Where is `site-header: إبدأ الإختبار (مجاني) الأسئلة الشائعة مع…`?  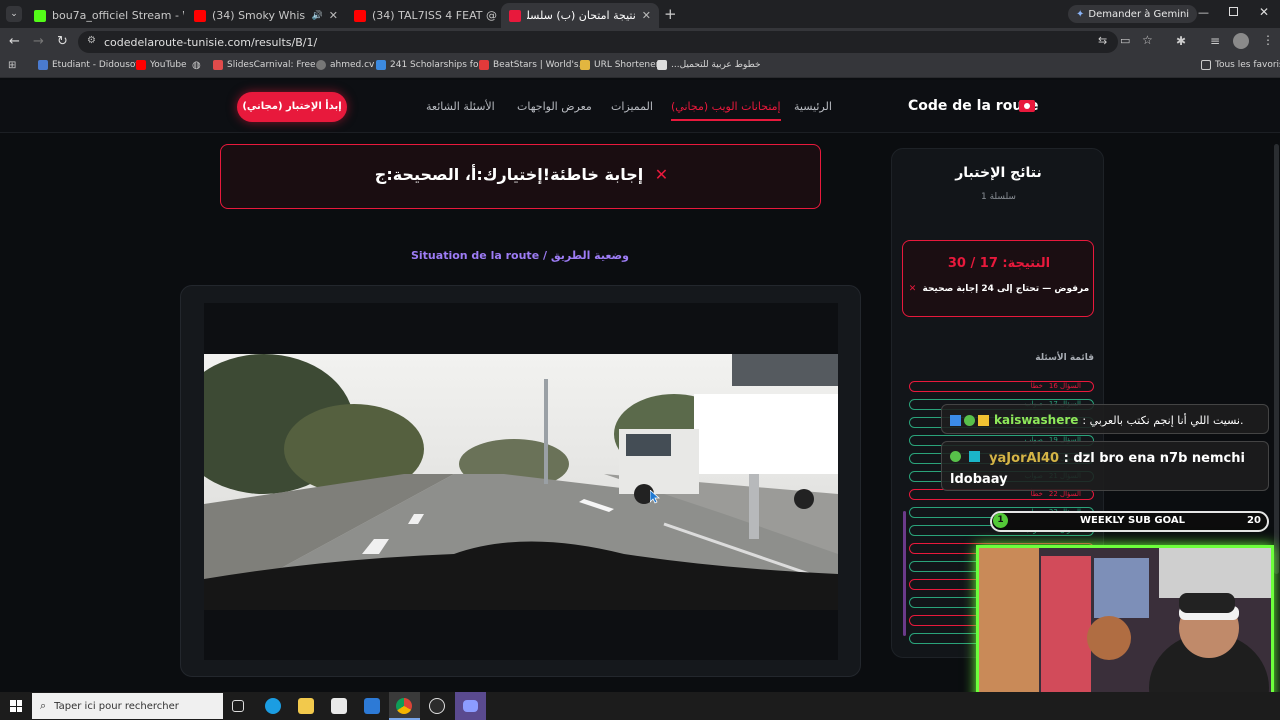
site-header: إبدأ الإختبار (مجاني) الأسئلة الشائعة مع… is located at coordinates (640, 106).